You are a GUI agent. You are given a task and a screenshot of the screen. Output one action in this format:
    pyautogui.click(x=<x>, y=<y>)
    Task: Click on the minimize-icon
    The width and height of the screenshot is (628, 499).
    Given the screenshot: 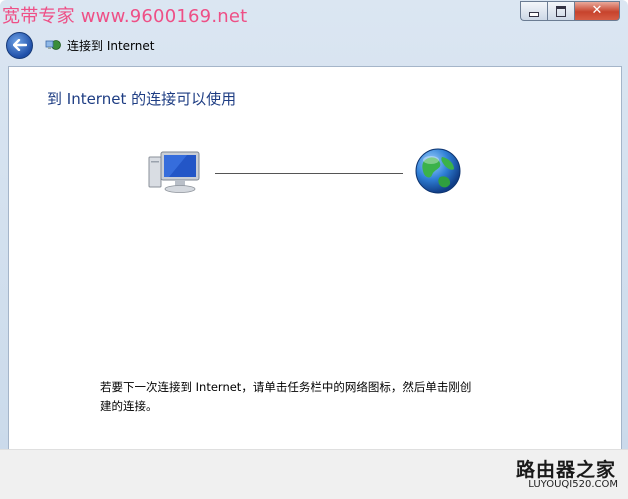 What is the action you would take?
    pyautogui.click(x=534, y=14)
    